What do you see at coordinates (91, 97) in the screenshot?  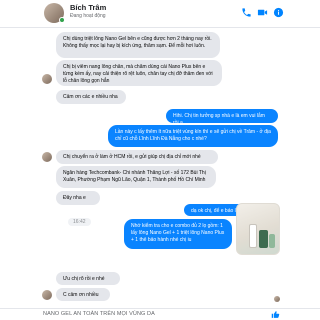 I see `incoming-message: Cảm ơn các e nhiều nha` at bounding box center [91, 97].